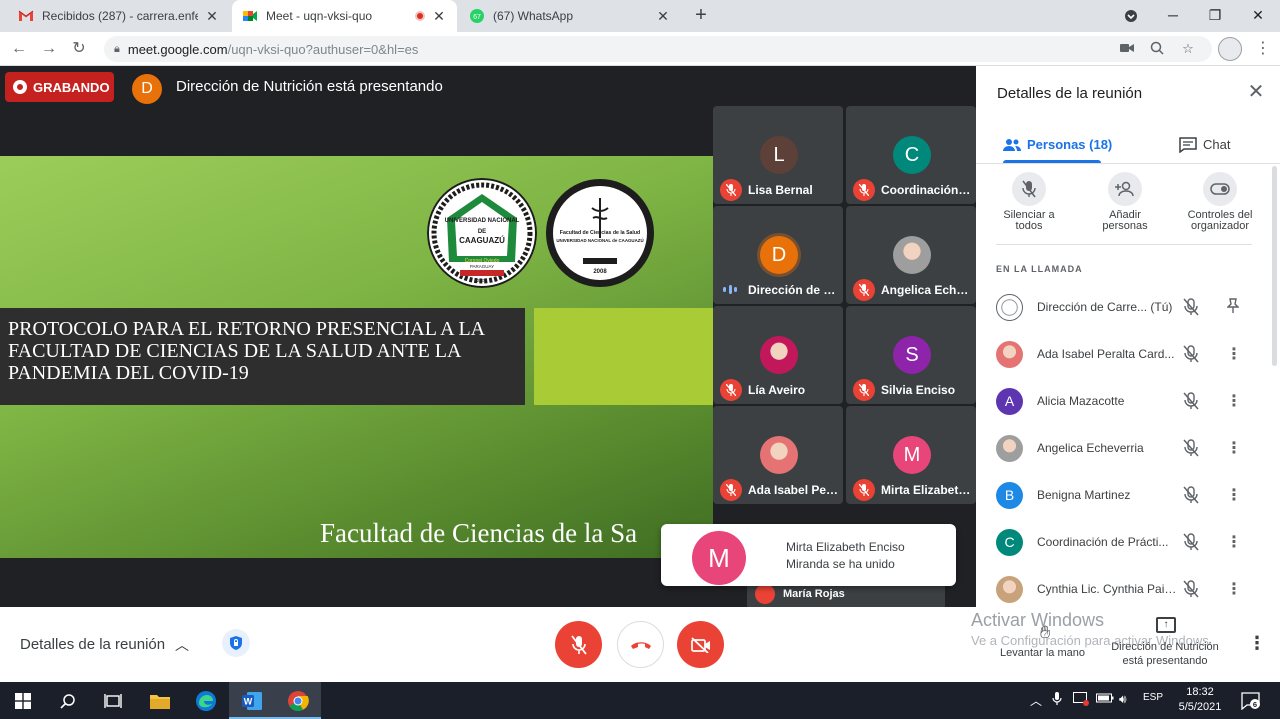 Image resolution: width=1280 pixels, height=719 pixels. I want to click on minimize-button: ─, so click(1173, 16).